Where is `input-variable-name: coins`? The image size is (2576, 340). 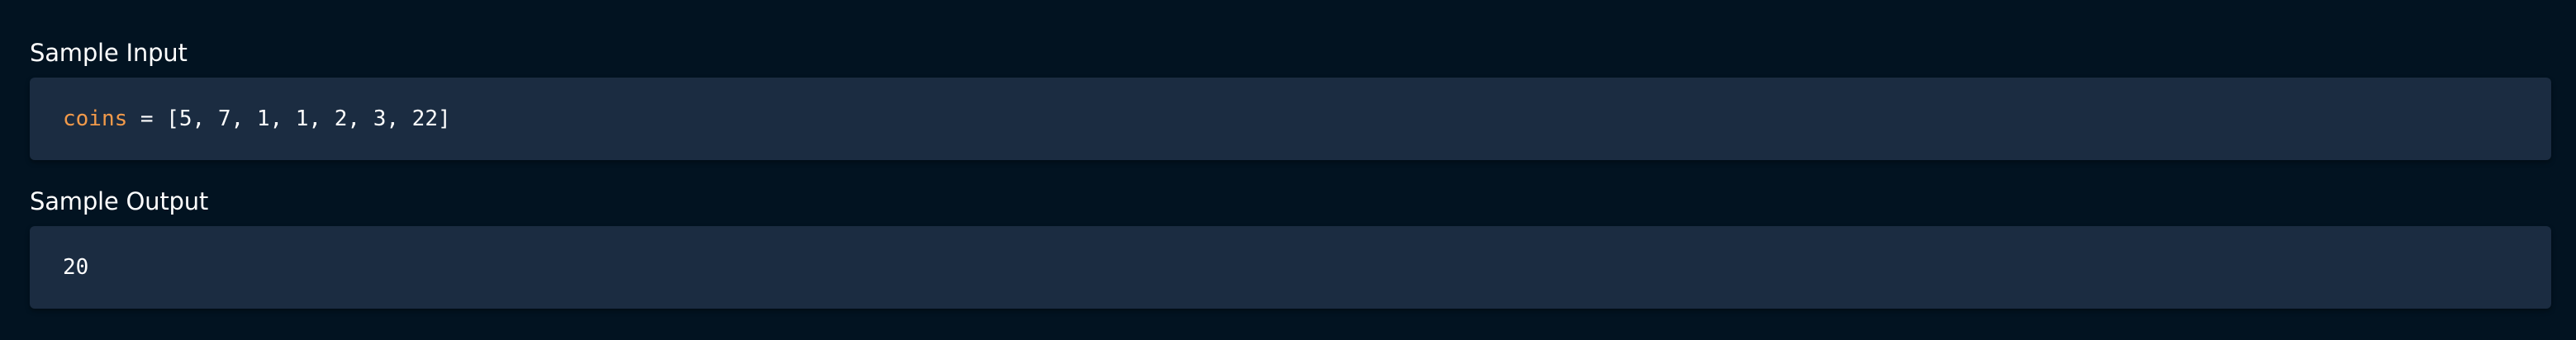 input-variable-name: coins is located at coordinates (95, 118).